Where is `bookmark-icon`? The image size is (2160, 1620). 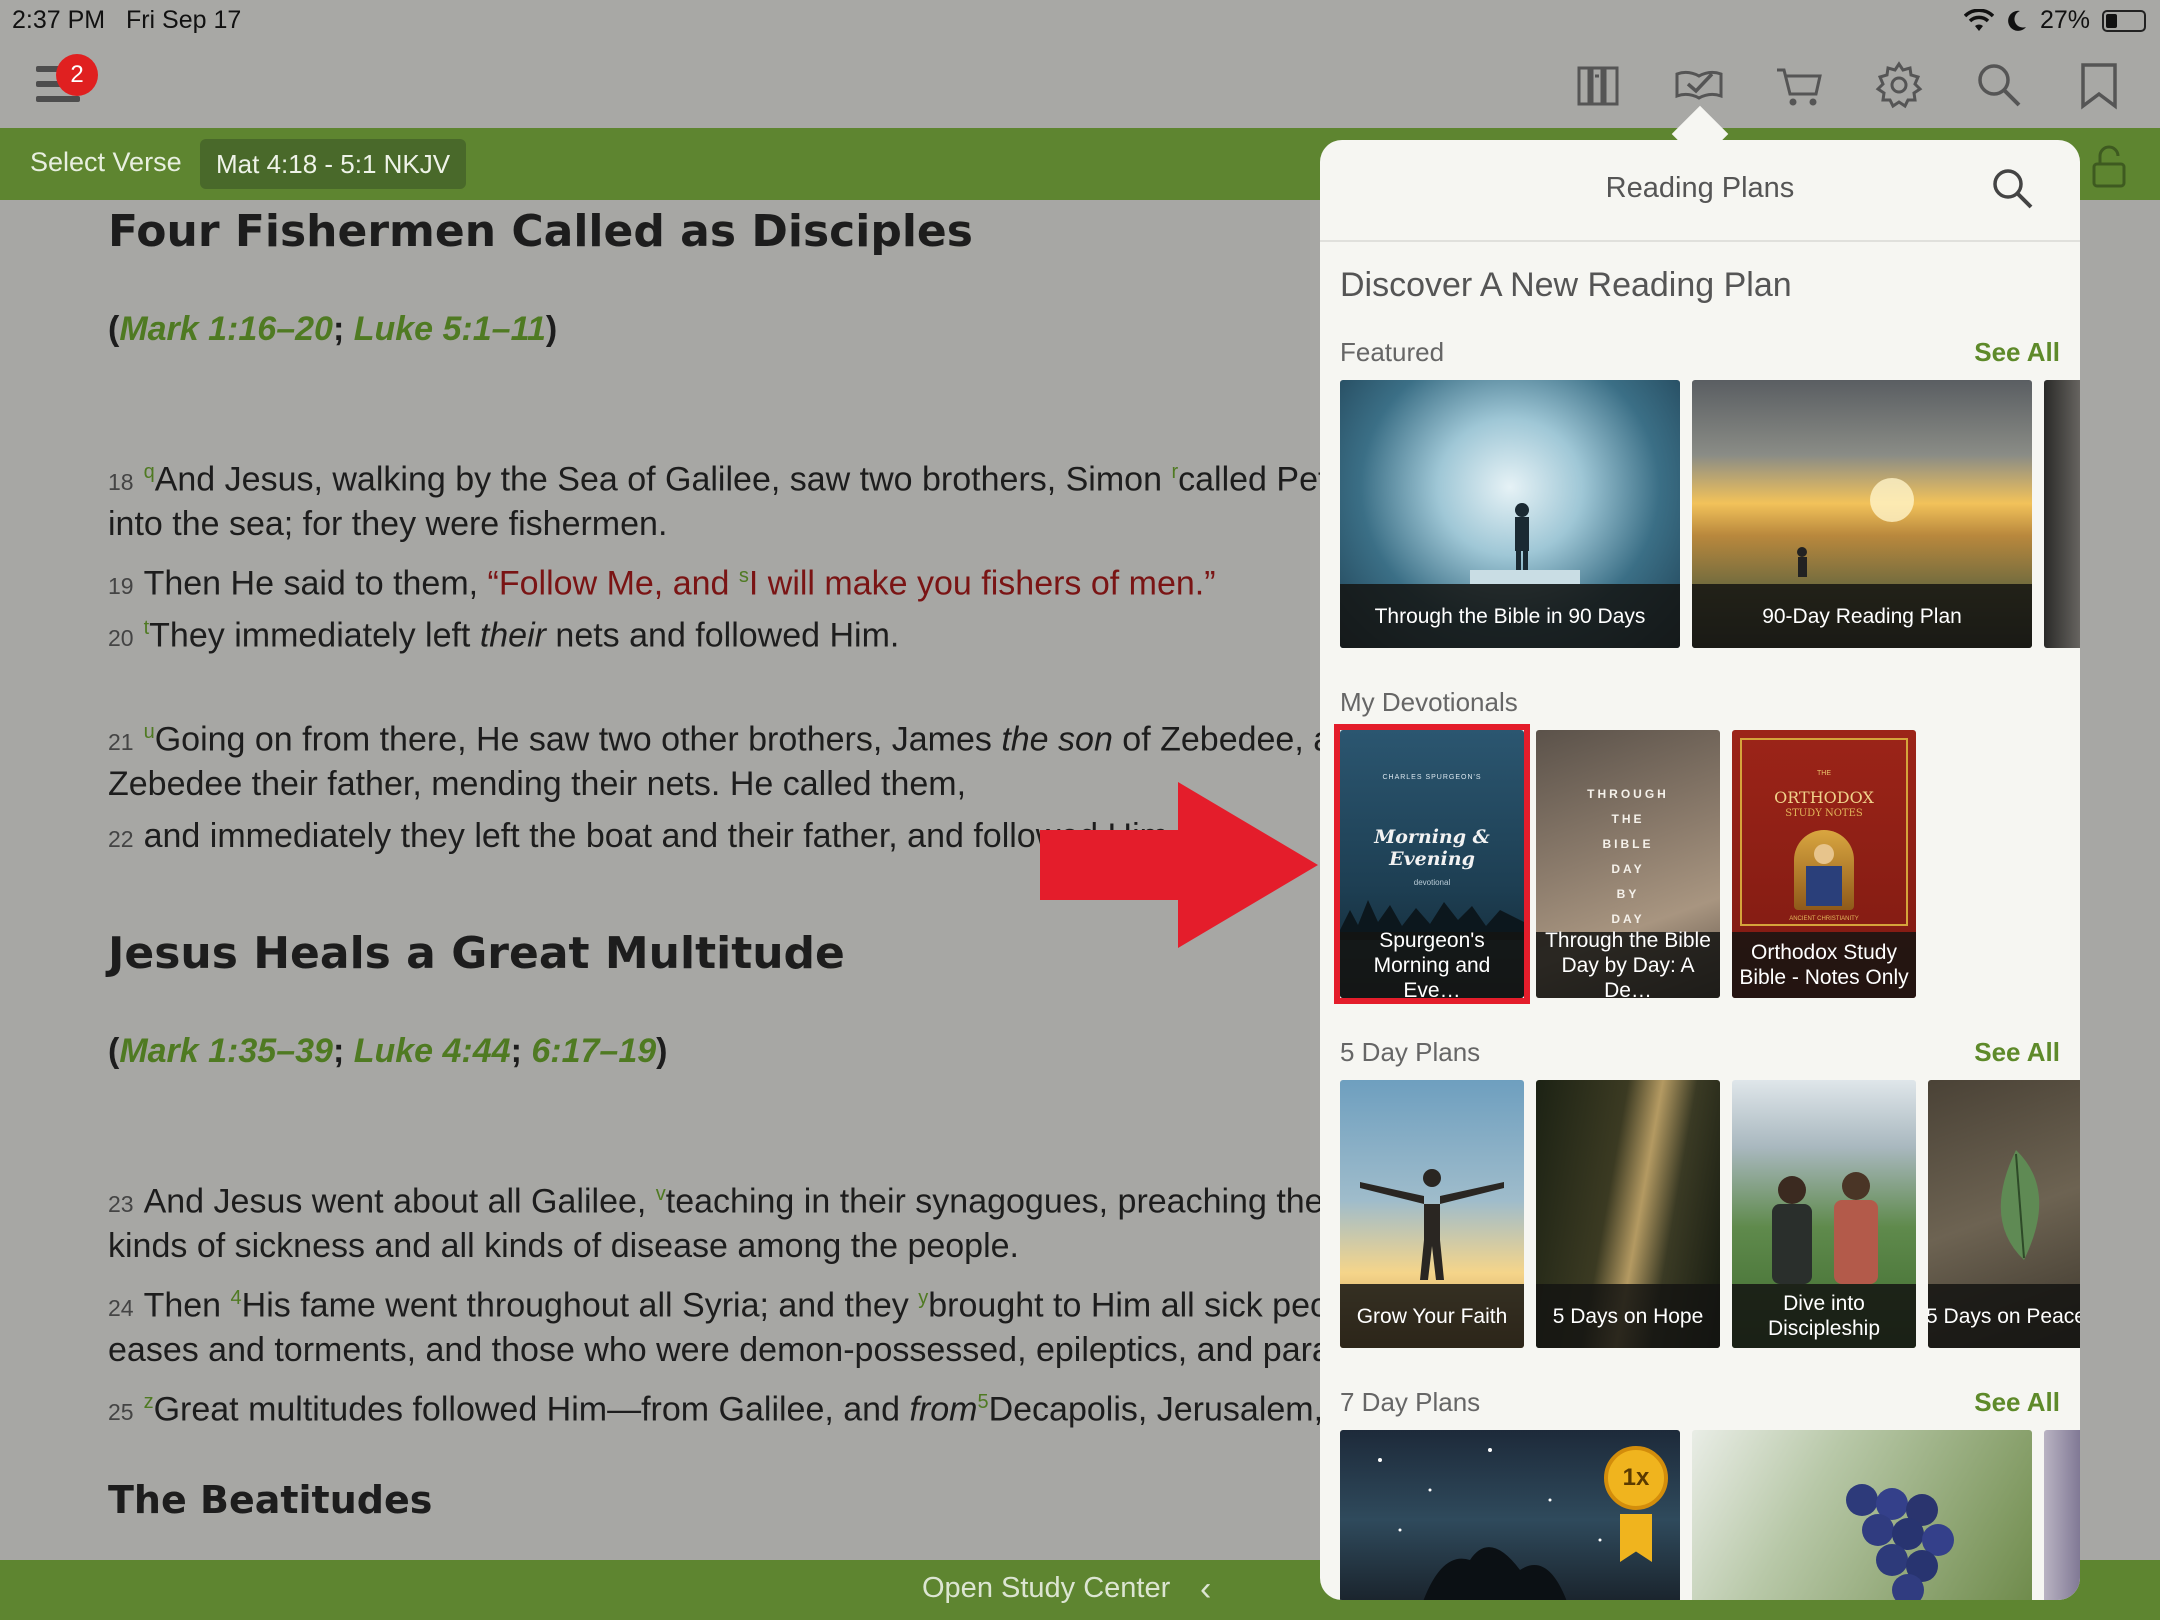
bookmark-icon is located at coordinates (2099, 85).